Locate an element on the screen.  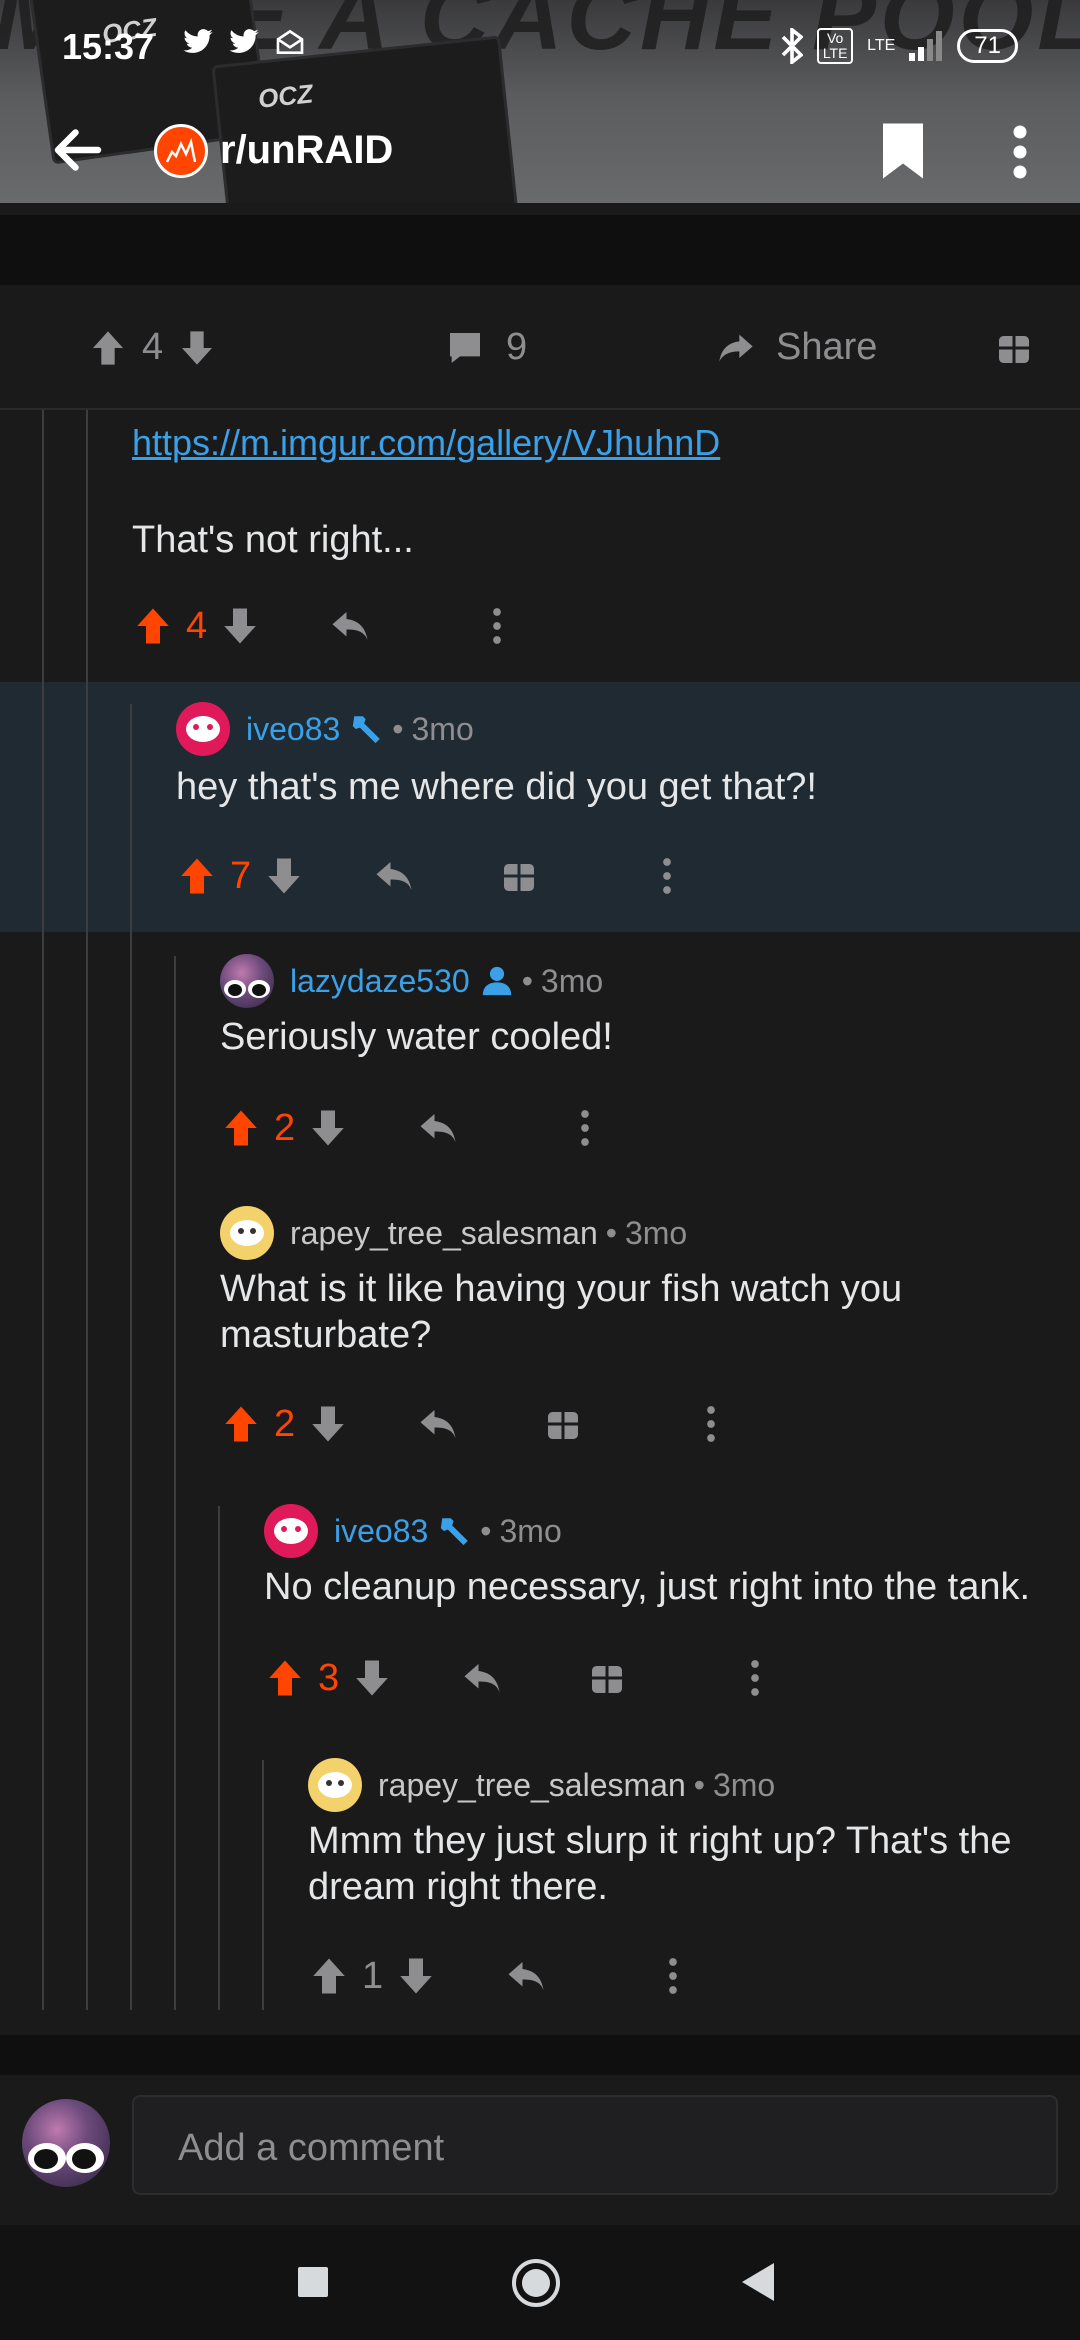
vote-count: 4 is located at coordinates (197, 625).